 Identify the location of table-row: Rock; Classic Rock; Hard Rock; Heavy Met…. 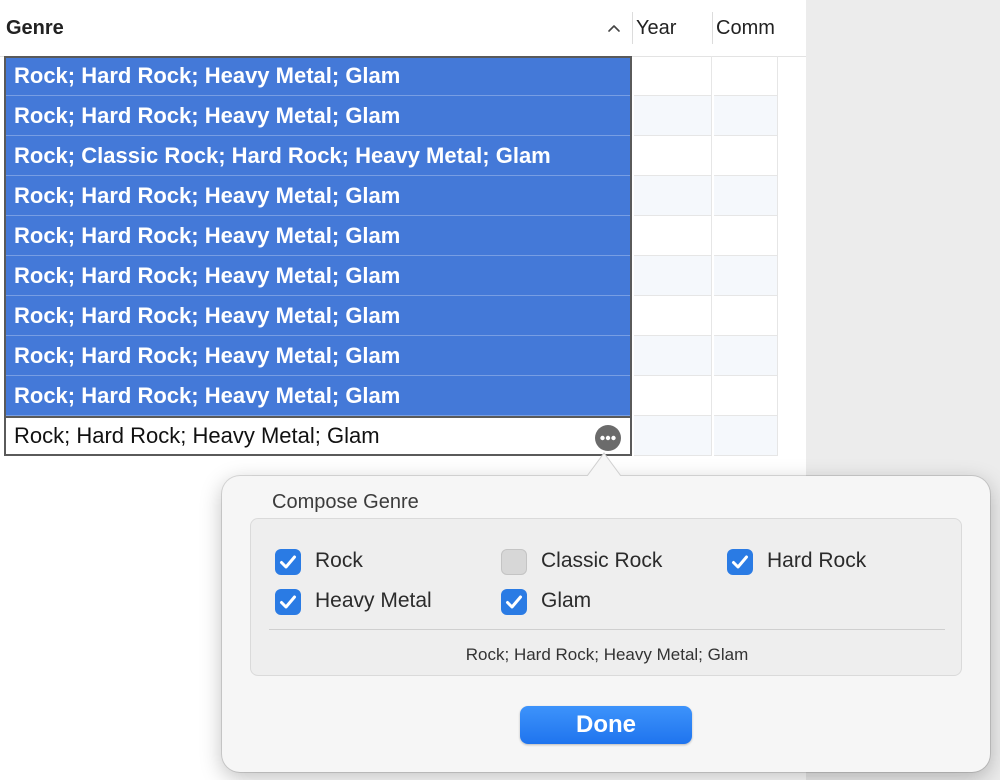
(391, 156).